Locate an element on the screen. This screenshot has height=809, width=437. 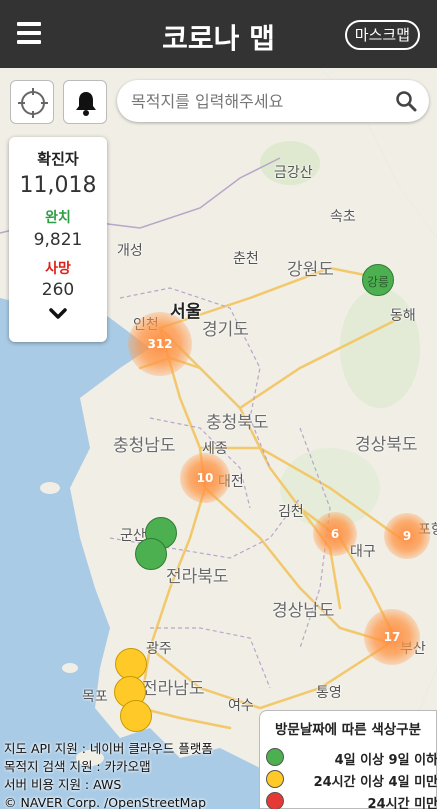
mask-map-button: 마스크맵 is located at coordinates (382, 35).